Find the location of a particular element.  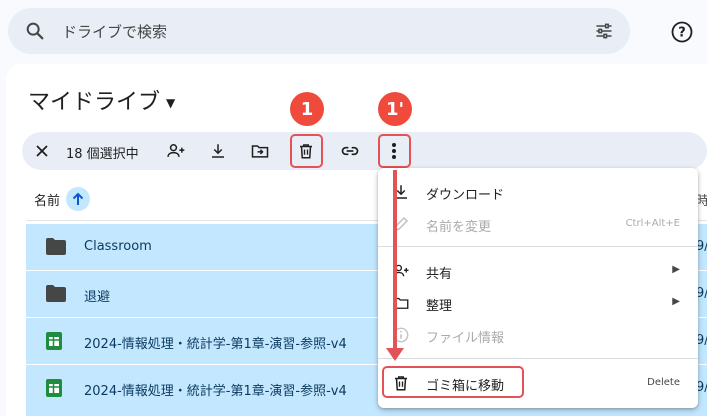

download-icon is located at coordinates (218, 151).